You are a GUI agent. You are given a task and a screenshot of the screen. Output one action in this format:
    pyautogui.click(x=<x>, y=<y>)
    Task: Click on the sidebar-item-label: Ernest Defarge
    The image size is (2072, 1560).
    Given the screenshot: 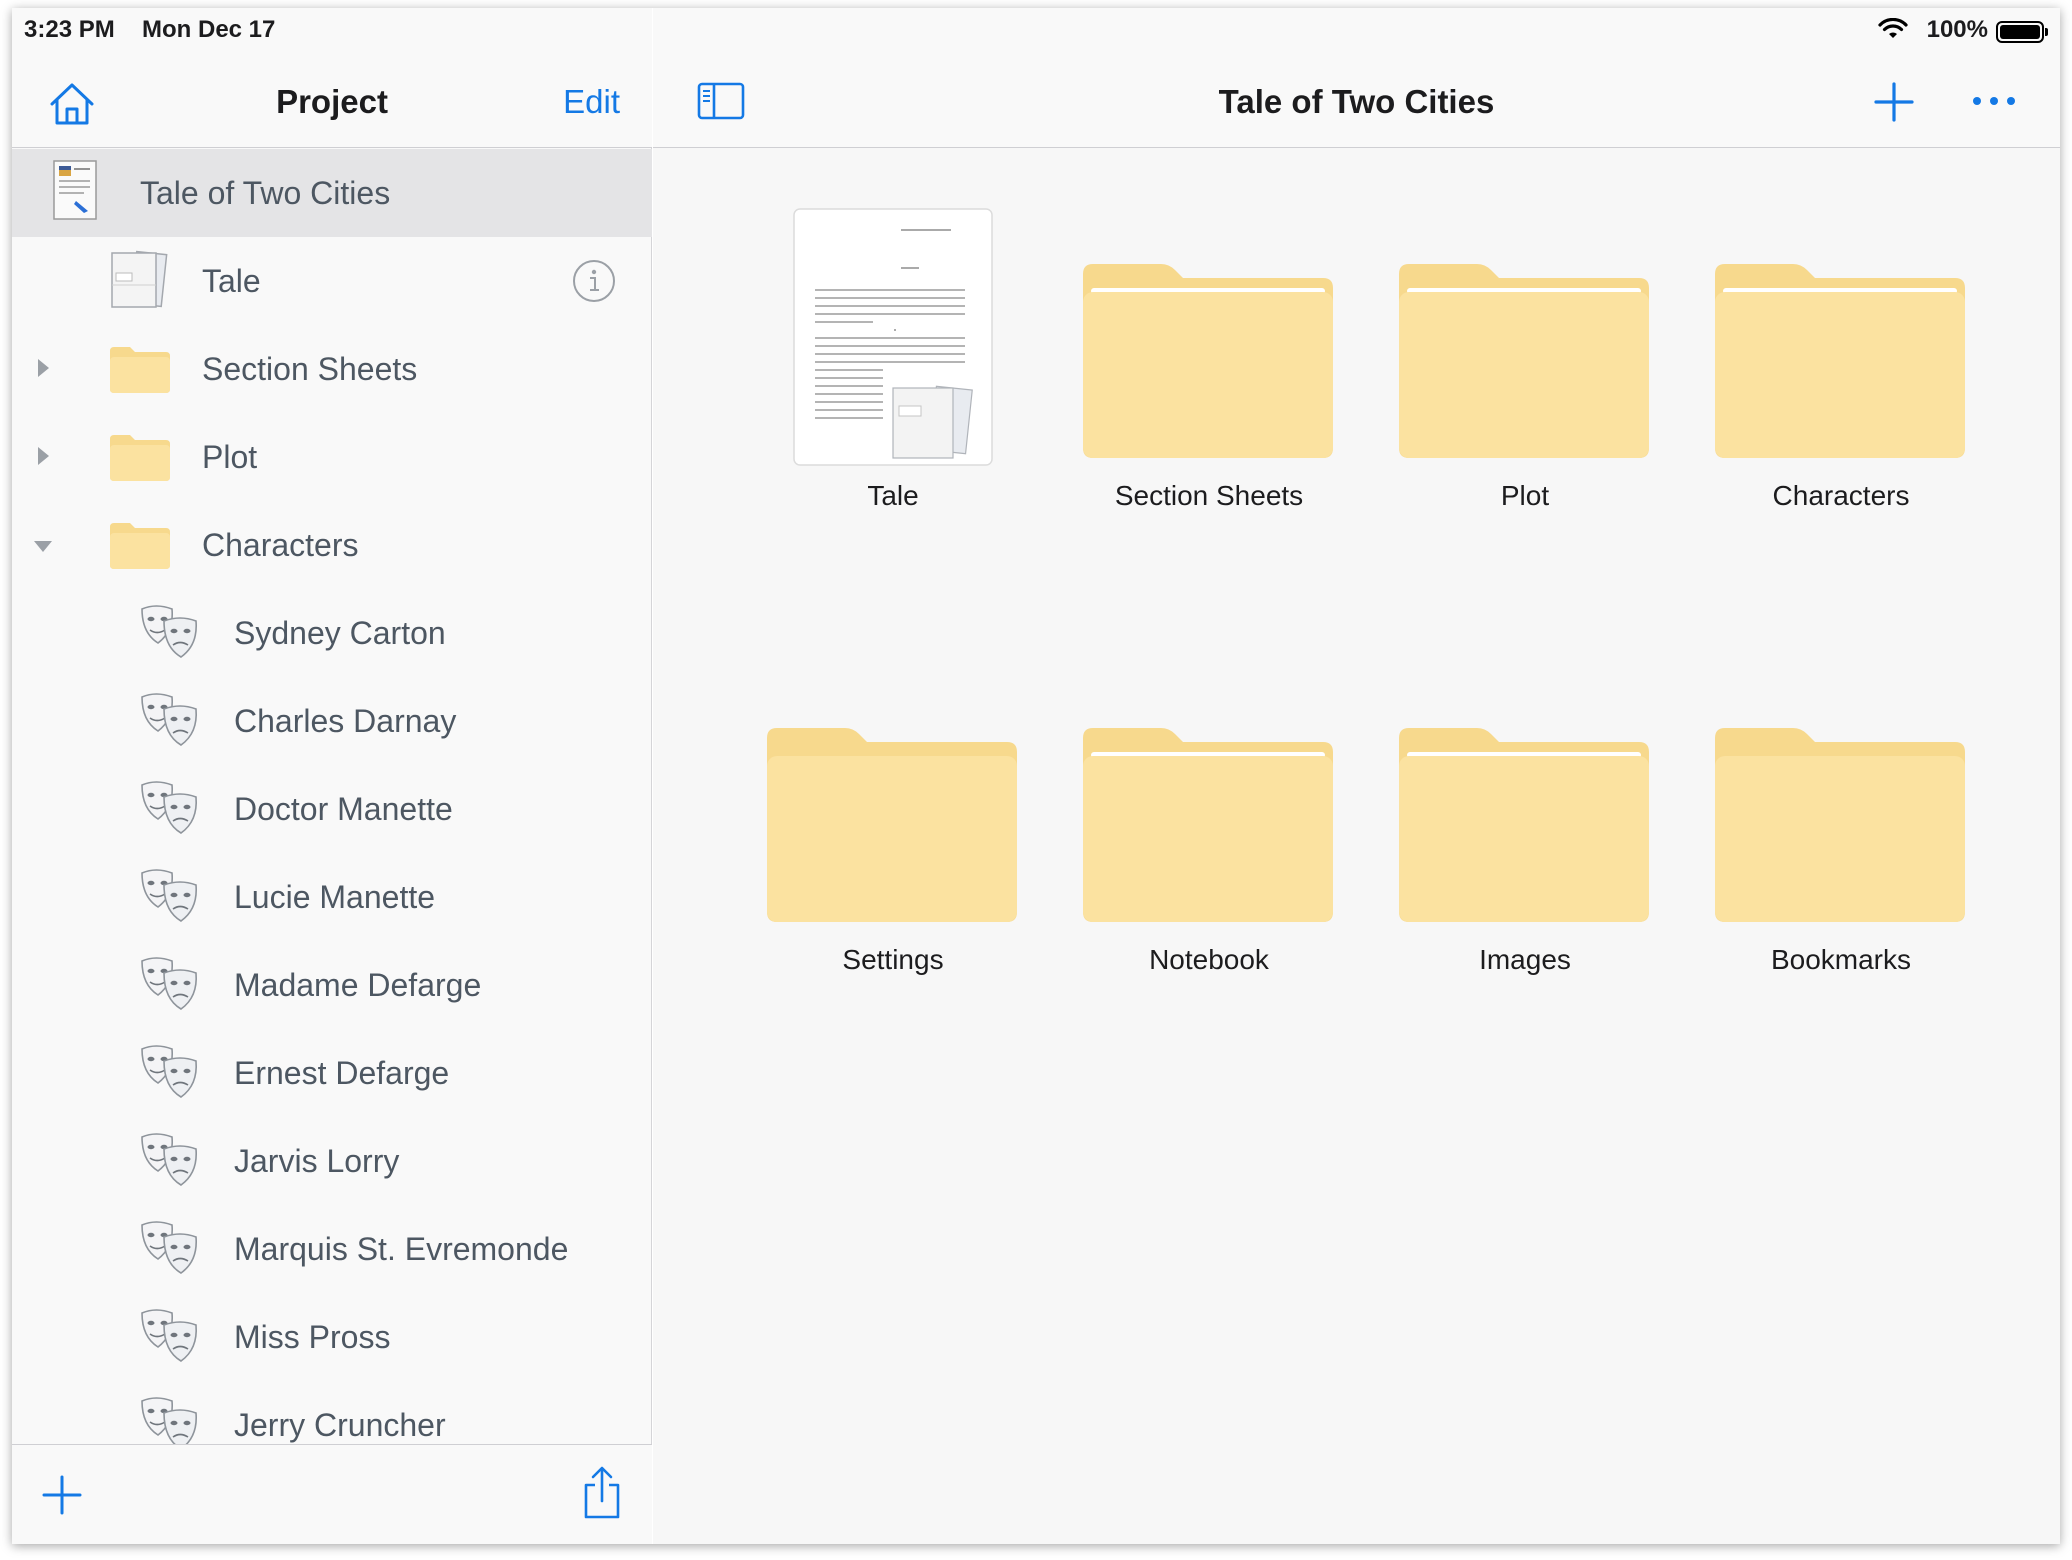 What is the action you would take?
    pyautogui.click(x=342, y=1073)
    